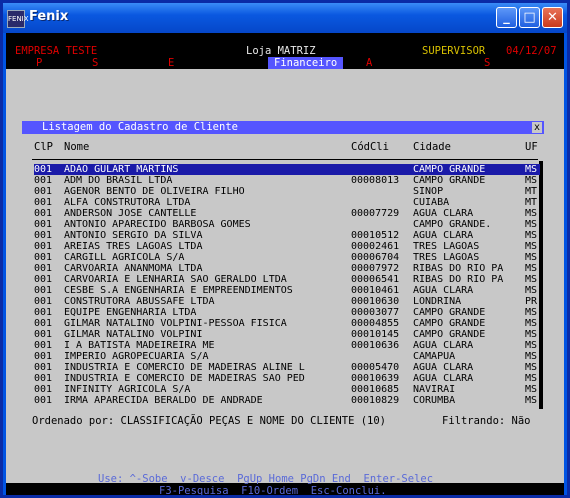  What do you see at coordinates (130, 312) in the screenshot?
I see `cell-nome: EQUIPE ENGENHARIA LTDA` at bounding box center [130, 312].